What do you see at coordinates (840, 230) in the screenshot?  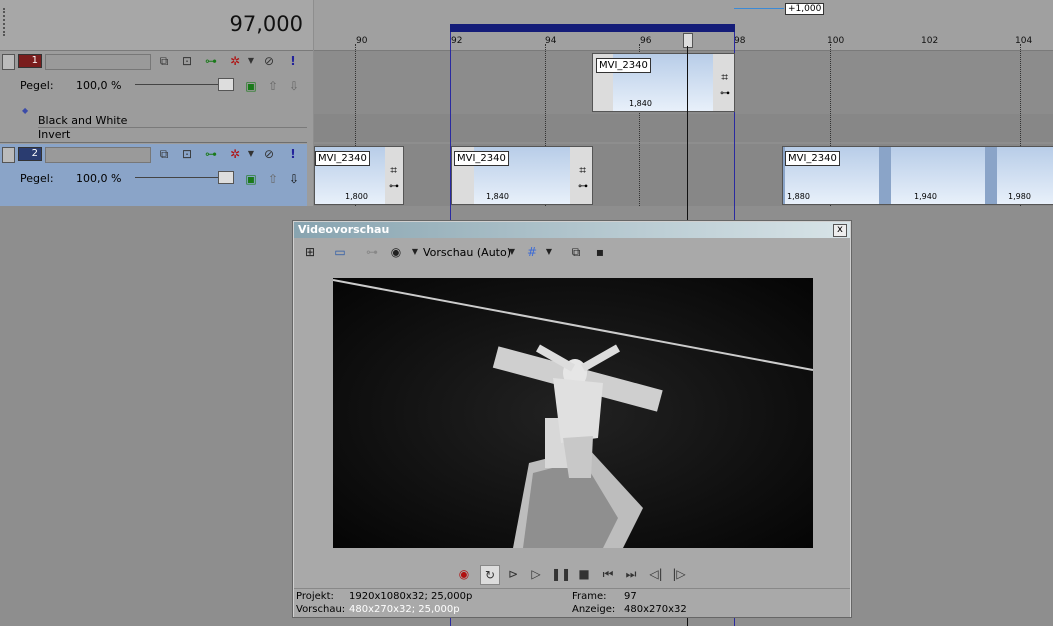 I see `close-icon: x` at bounding box center [840, 230].